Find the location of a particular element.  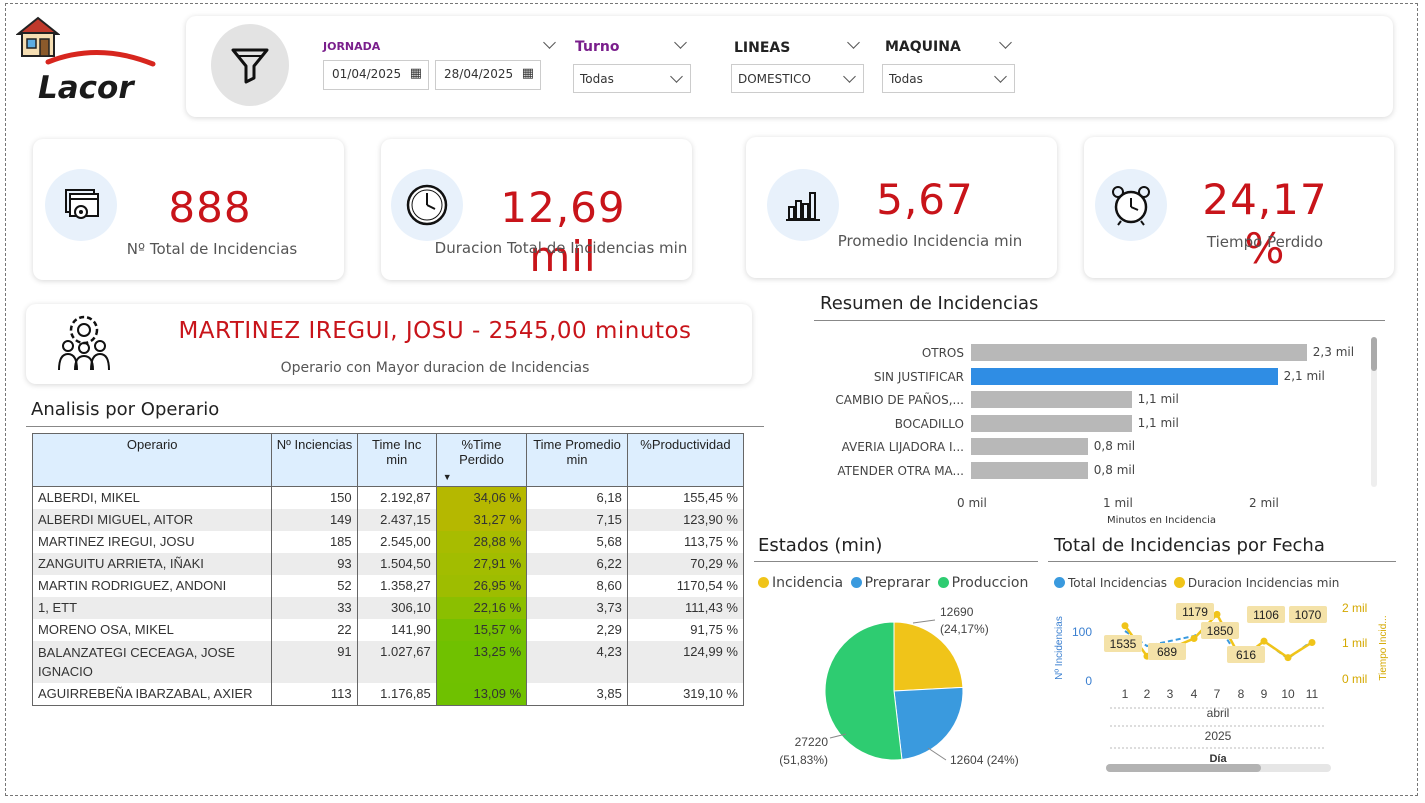

bar-chart-icon is located at coordinates (803, 205).